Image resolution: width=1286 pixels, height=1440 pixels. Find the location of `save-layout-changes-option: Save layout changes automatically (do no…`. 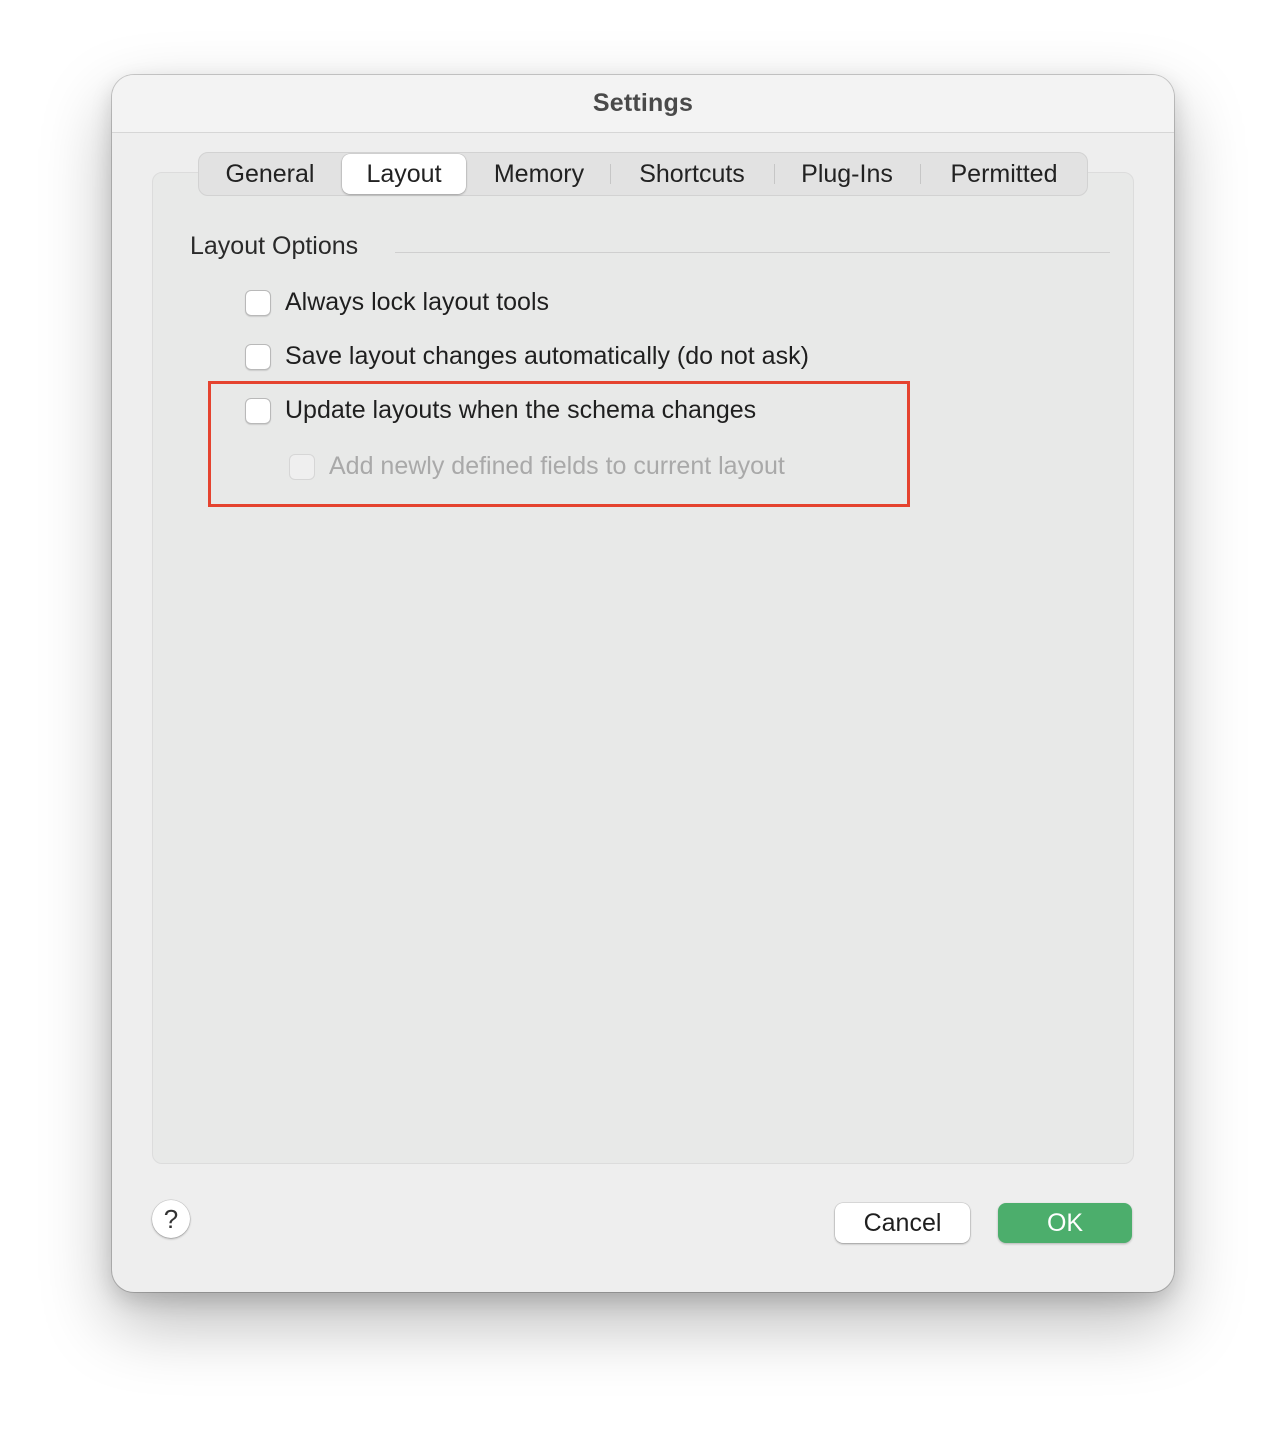

save-layout-changes-option: Save layout changes automatically (do no… is located at coordinates (575, 358).